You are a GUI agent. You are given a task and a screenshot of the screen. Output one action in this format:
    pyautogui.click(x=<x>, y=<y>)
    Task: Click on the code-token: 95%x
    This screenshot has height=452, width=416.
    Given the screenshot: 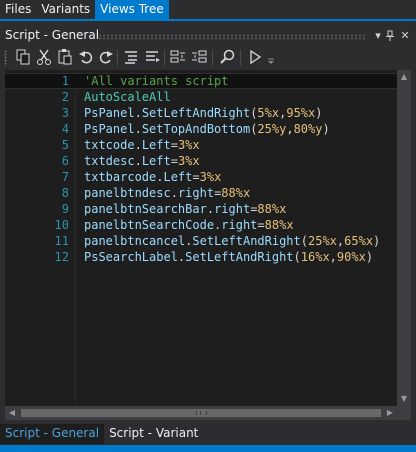 What is the action you would take?
    pyautogui.click(x=301, y=113)
    